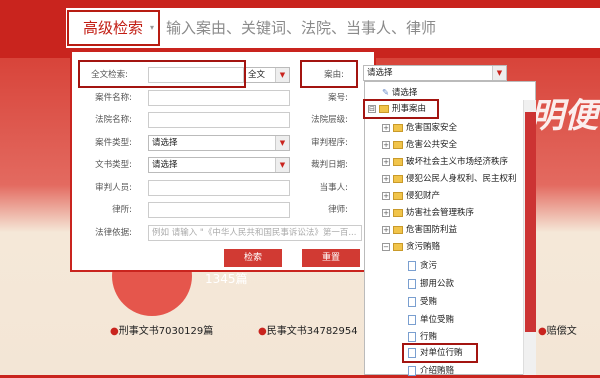  I want to click on tag-icon: ✎, so click(386, 93).